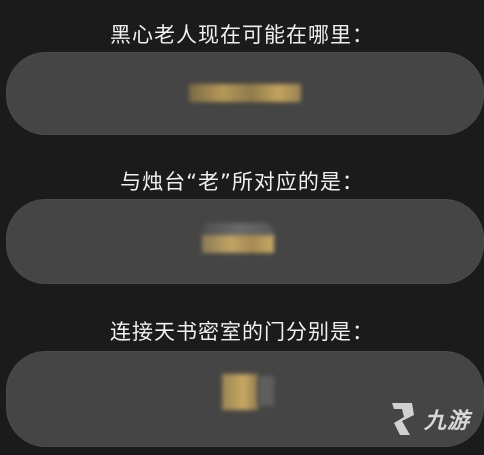  I want to click on watermark-text: 九游, so click(447, 421).